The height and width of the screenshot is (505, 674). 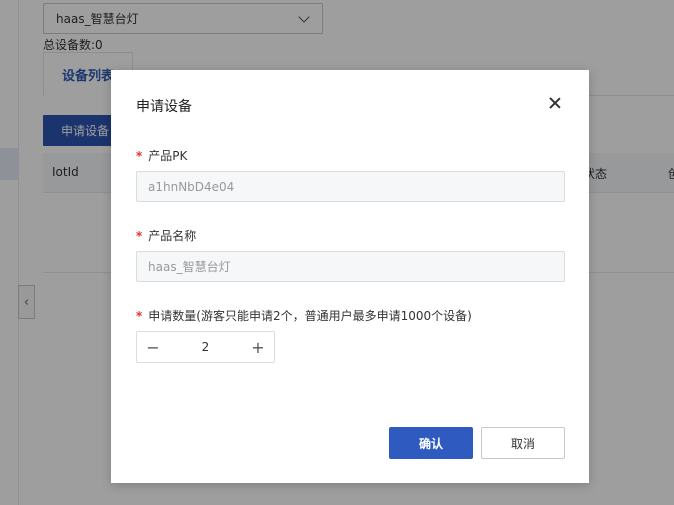 What do you see at coordinates (350, 266) in the screenshot?
I see `product-name-input` at bounding box center [350, 266].